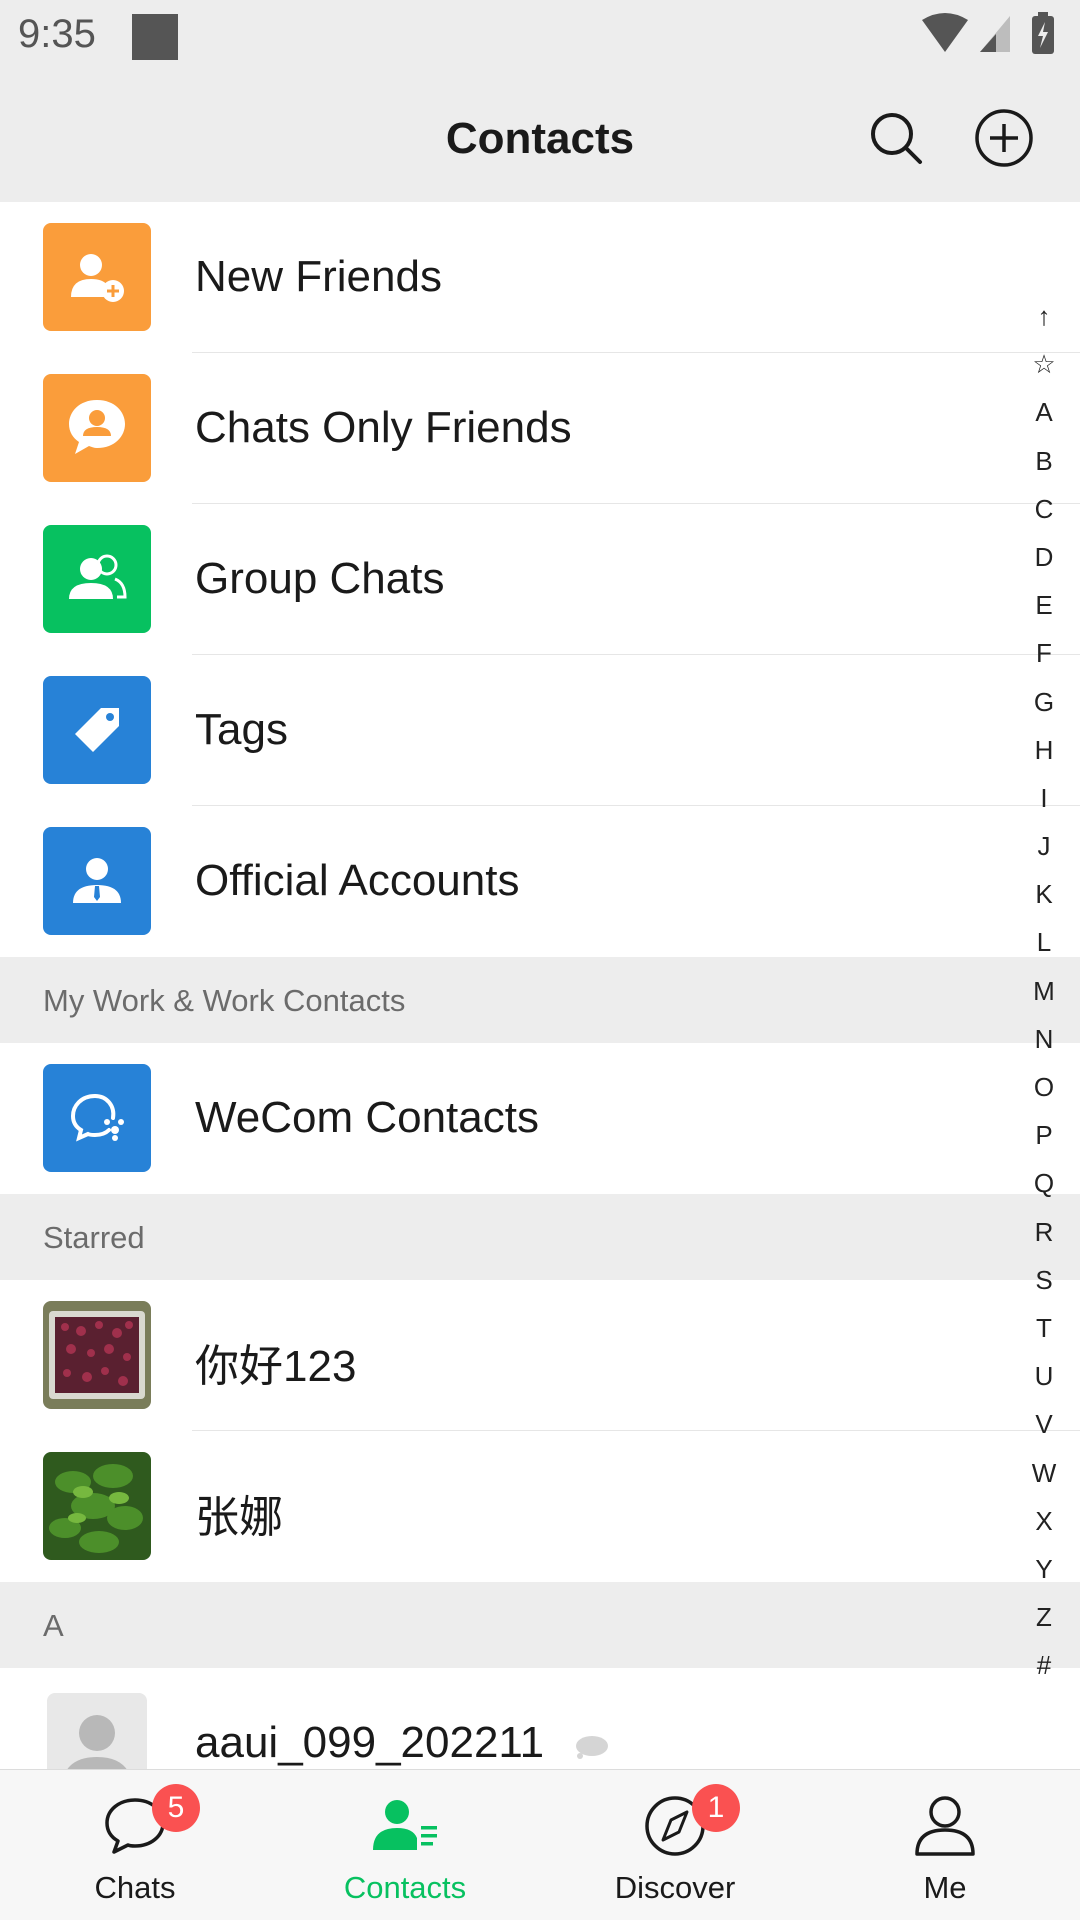 The image size is (1080, 1920). What do you see at coordinates (94, 1237) in the screenshot?
I see `section-title: Starred` at bounding box center [94, 1237].